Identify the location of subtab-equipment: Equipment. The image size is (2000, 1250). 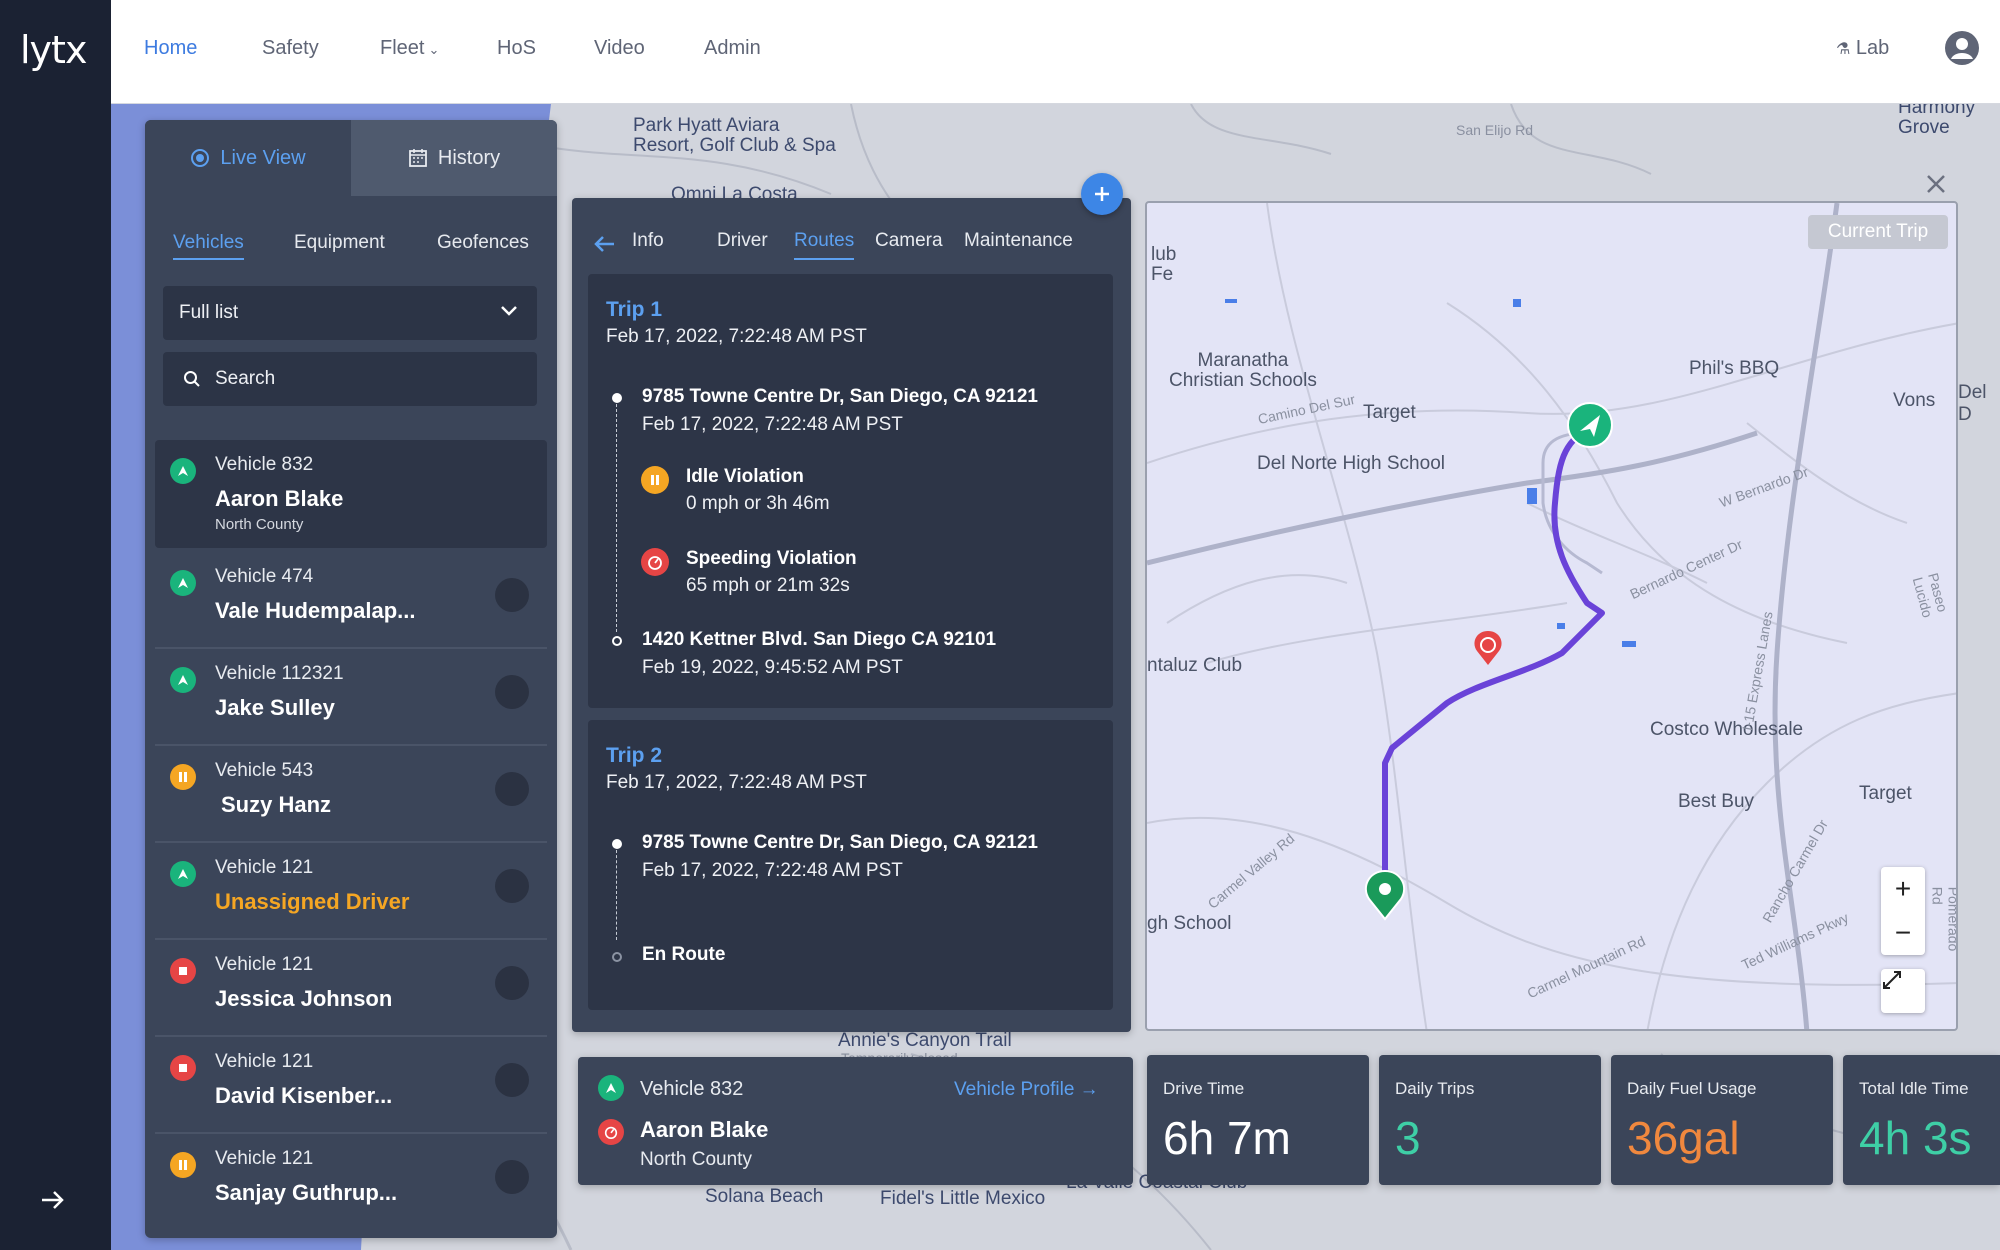
(339, 243).